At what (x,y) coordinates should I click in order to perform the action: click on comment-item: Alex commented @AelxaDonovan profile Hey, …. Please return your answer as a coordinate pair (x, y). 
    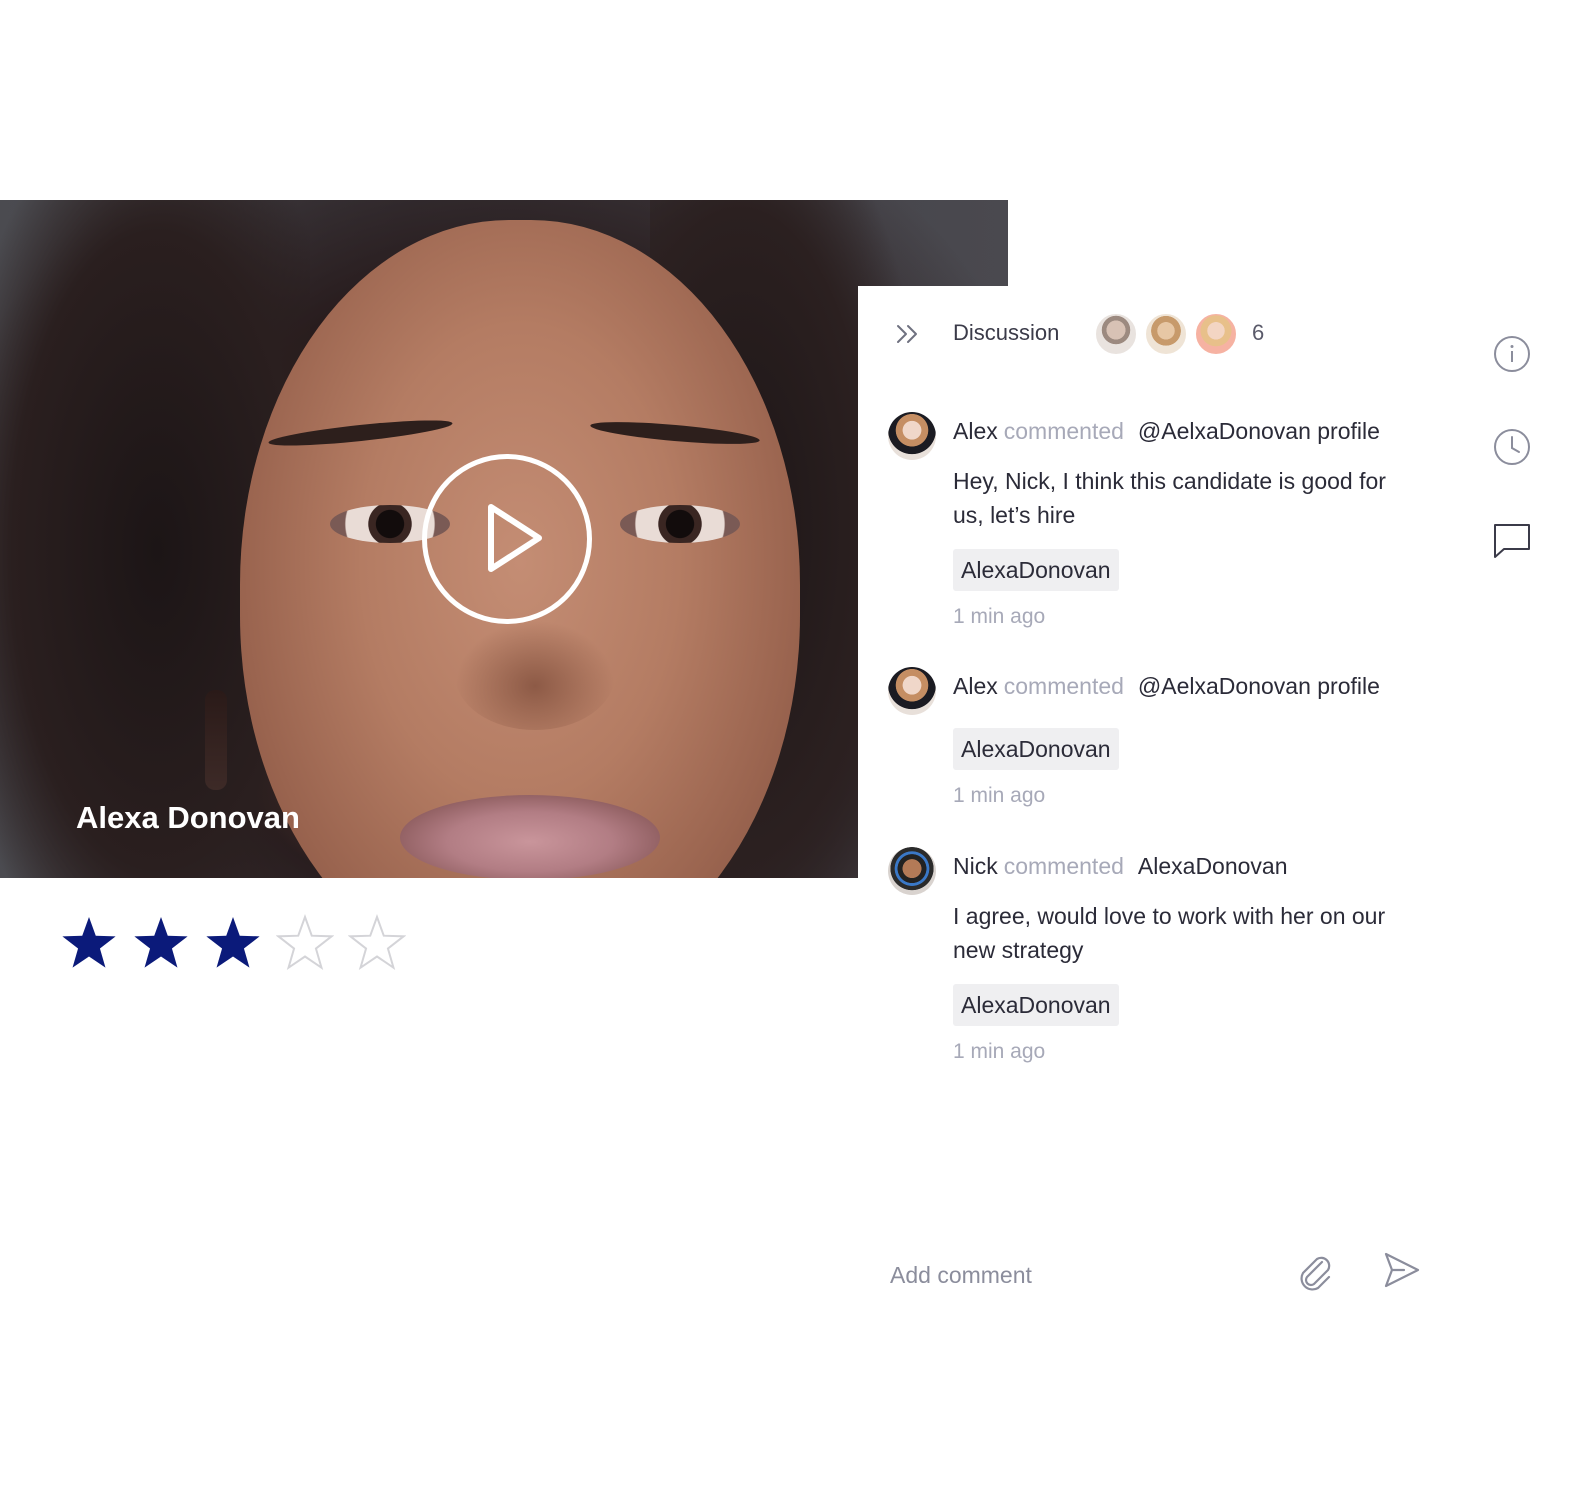
    Looking at the image, I should click on (1168, 527).